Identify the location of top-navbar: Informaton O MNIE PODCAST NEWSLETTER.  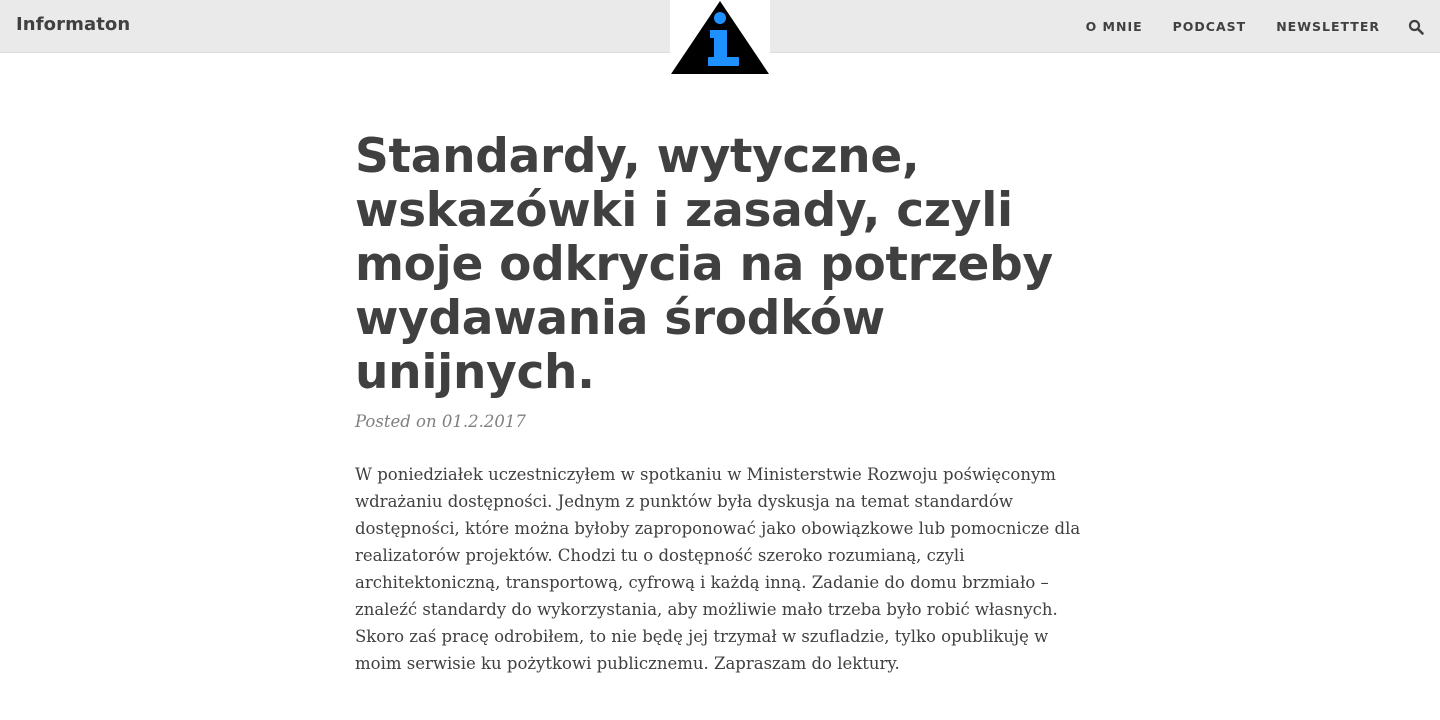
(720, 38).